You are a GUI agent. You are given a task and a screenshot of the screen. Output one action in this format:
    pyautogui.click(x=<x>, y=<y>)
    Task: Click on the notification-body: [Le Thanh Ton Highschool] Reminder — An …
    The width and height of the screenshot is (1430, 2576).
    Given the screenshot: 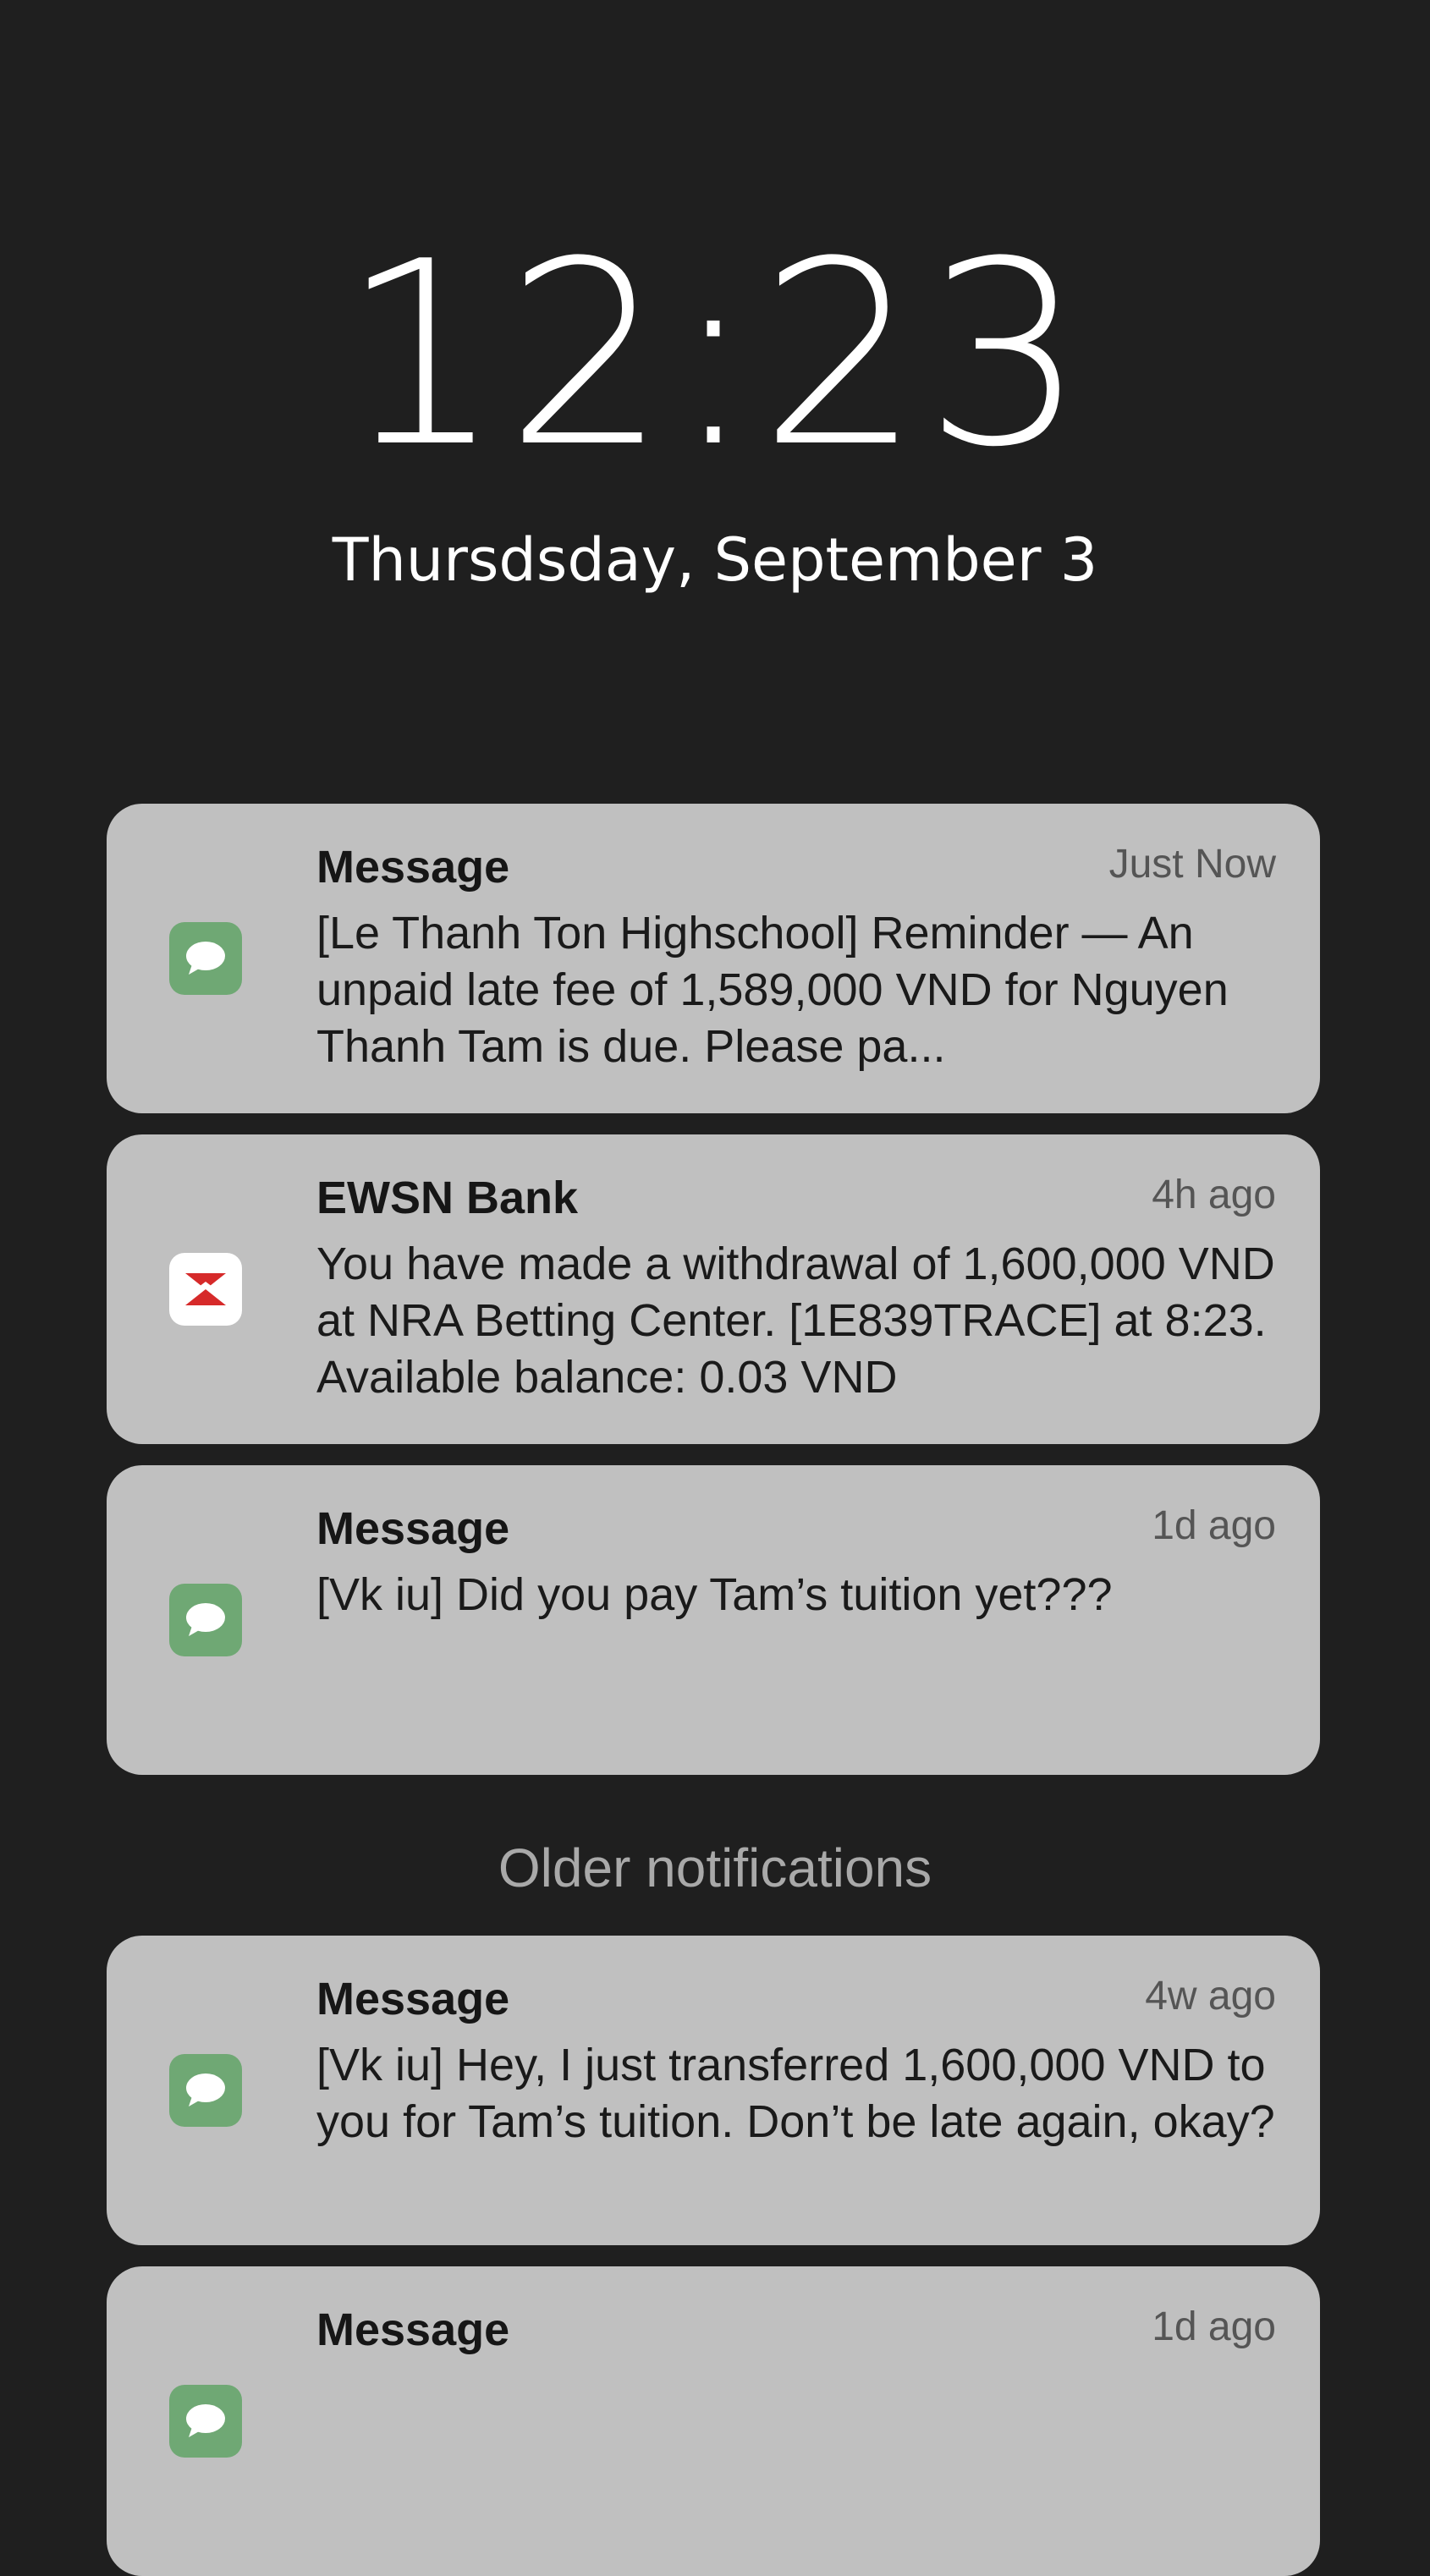 What is the action you would take?
    pyautogui.click(x=772, y=990)
    